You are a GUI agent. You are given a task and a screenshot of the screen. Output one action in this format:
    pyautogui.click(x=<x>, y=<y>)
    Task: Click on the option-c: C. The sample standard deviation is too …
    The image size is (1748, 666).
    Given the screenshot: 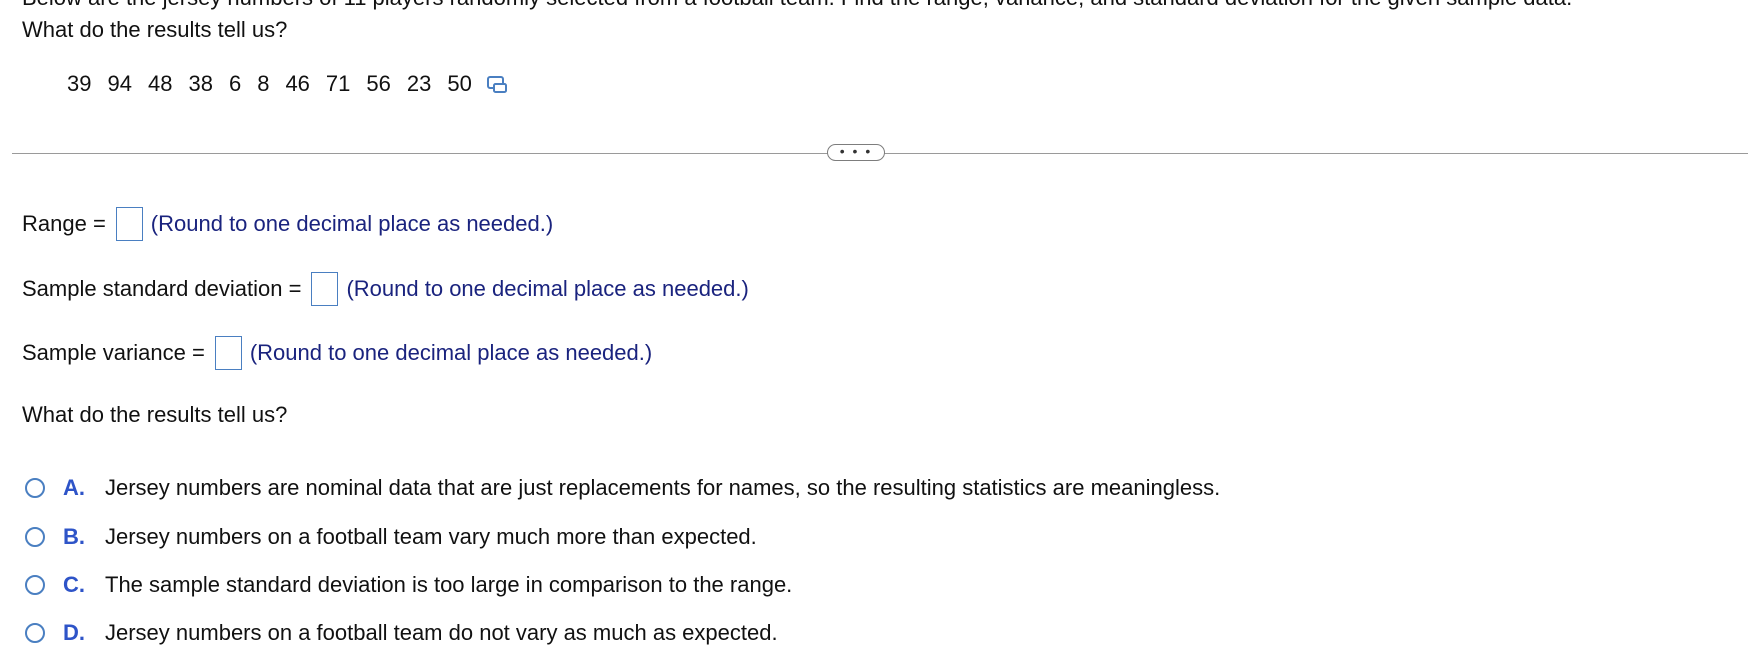 What is the action you would take?
    pyautogui.click(x=408, y=585)
    